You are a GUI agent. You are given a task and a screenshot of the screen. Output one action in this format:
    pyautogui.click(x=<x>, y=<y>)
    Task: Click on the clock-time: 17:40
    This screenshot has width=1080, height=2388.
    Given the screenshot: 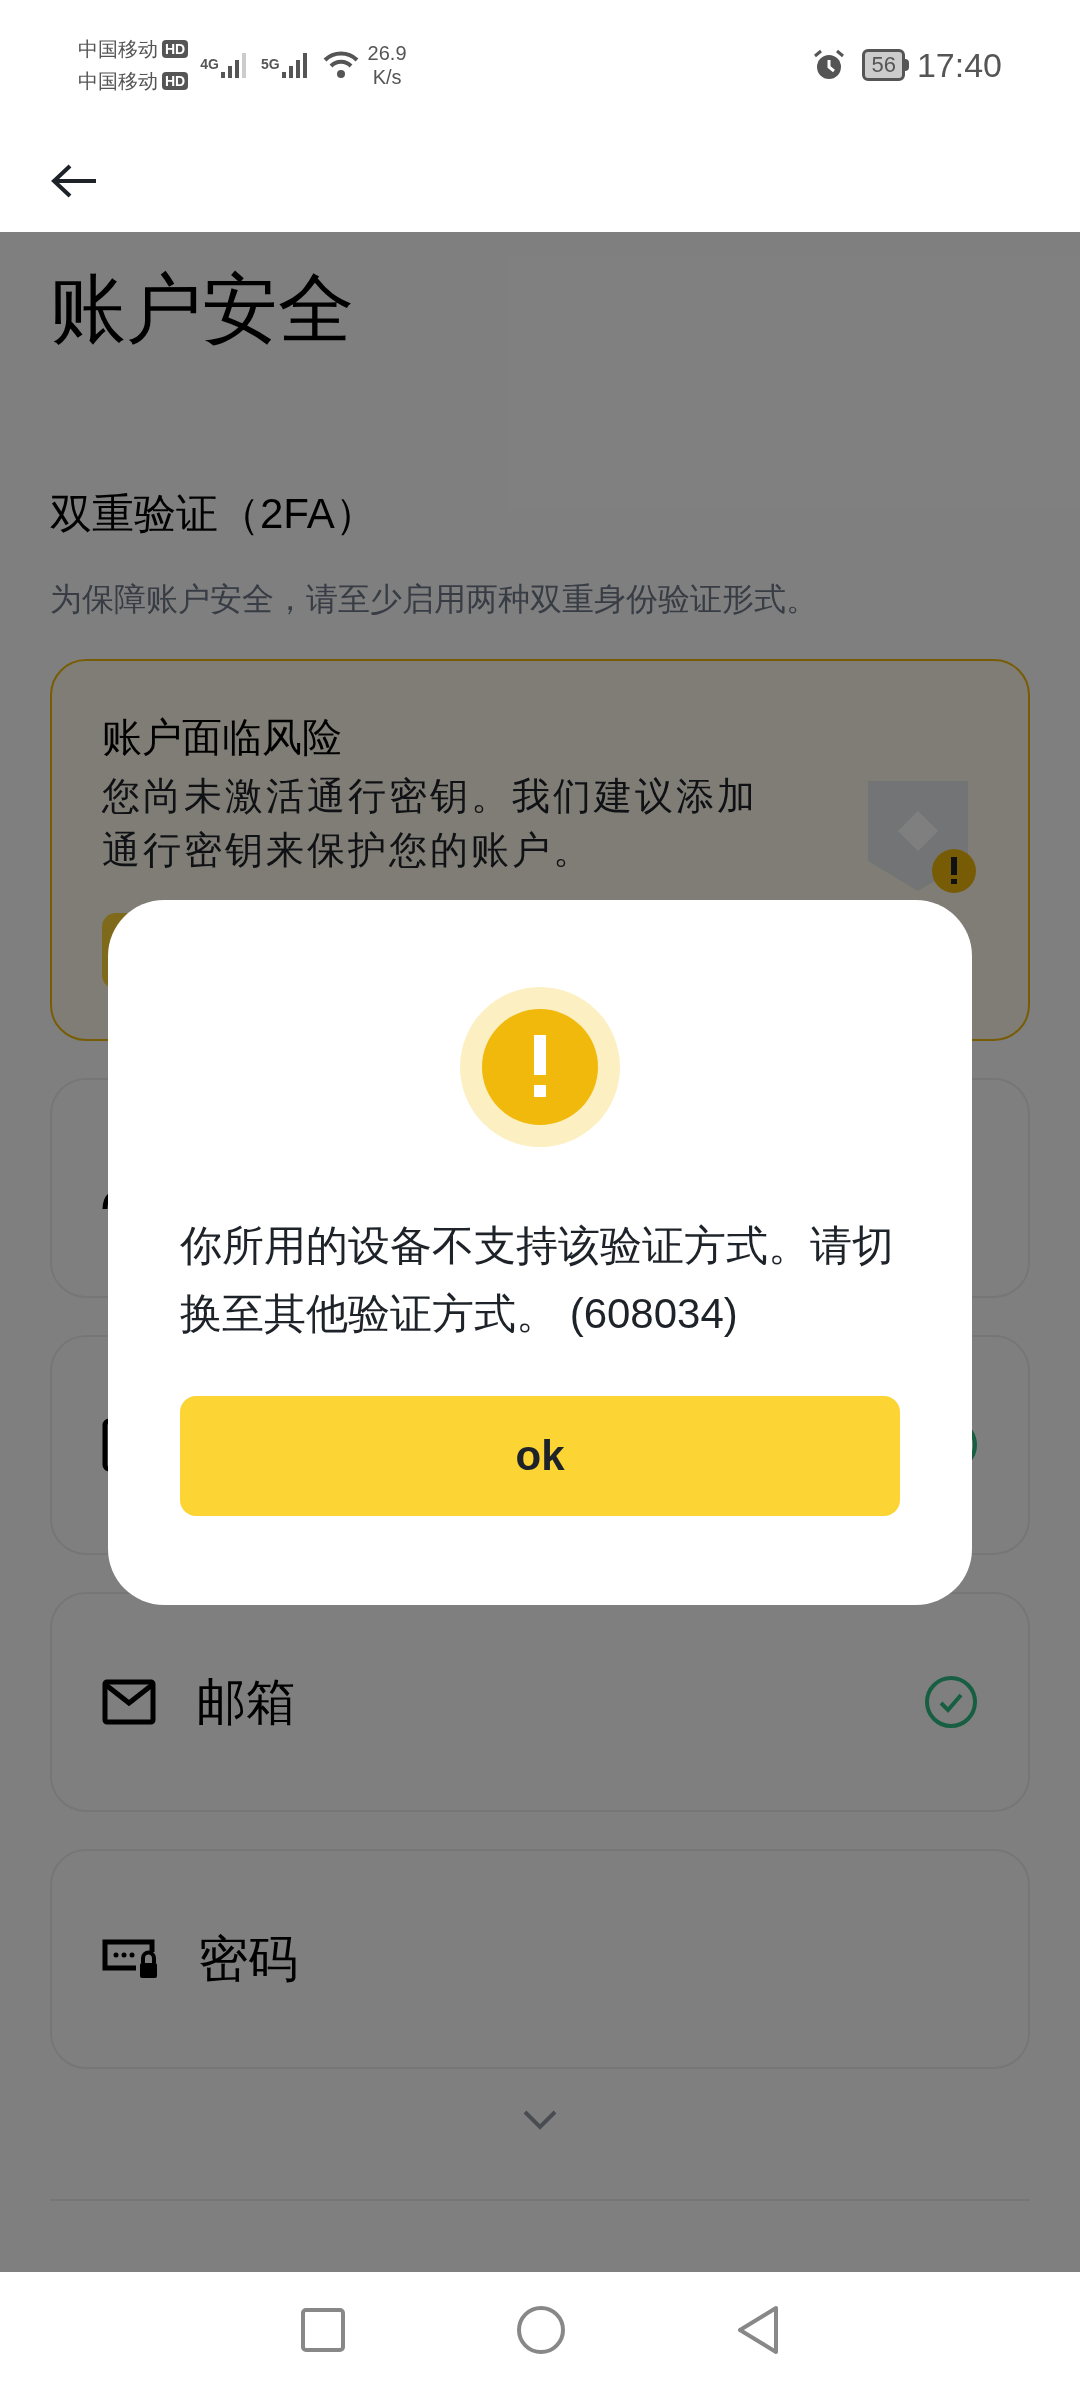 What is the action you would take?
    pyautogui.click(x=959, y=65)
    